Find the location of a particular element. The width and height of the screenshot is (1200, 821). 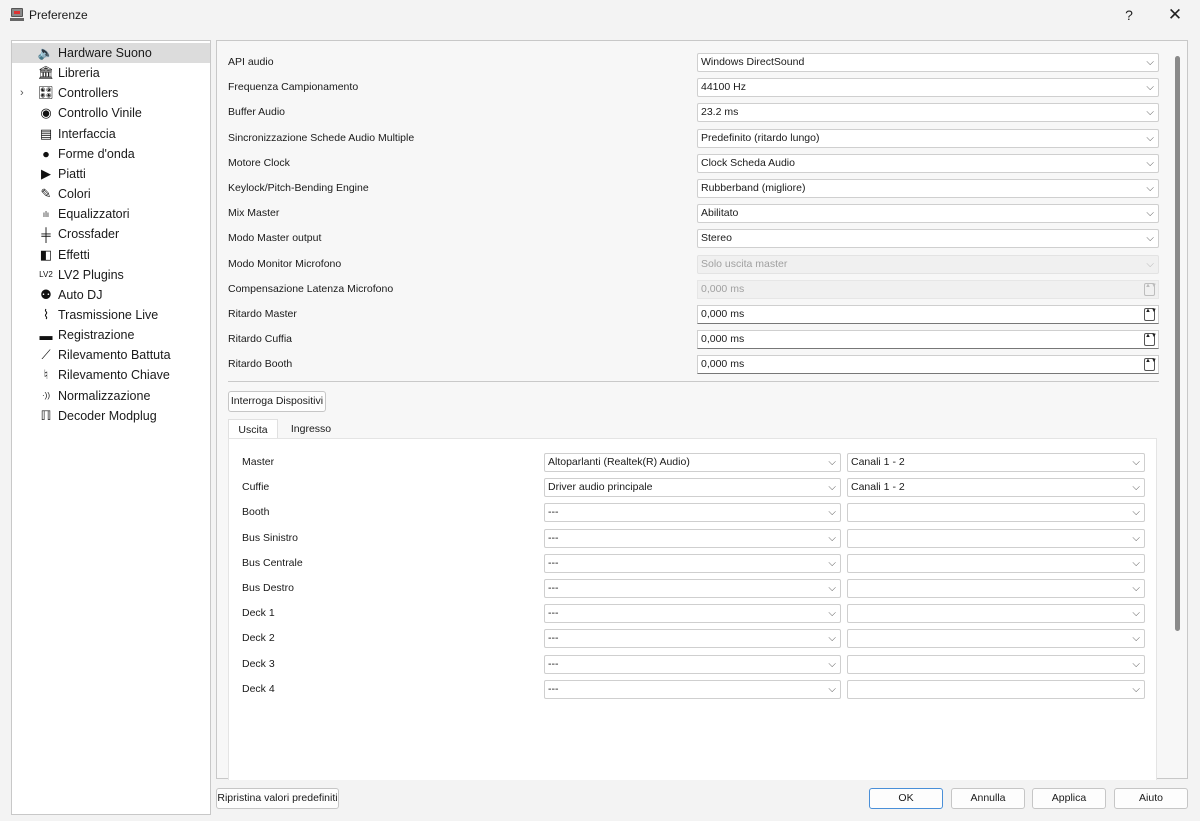

output-bus-sinistro-channels-select: ⌵ is located at coordinates (996, 538).